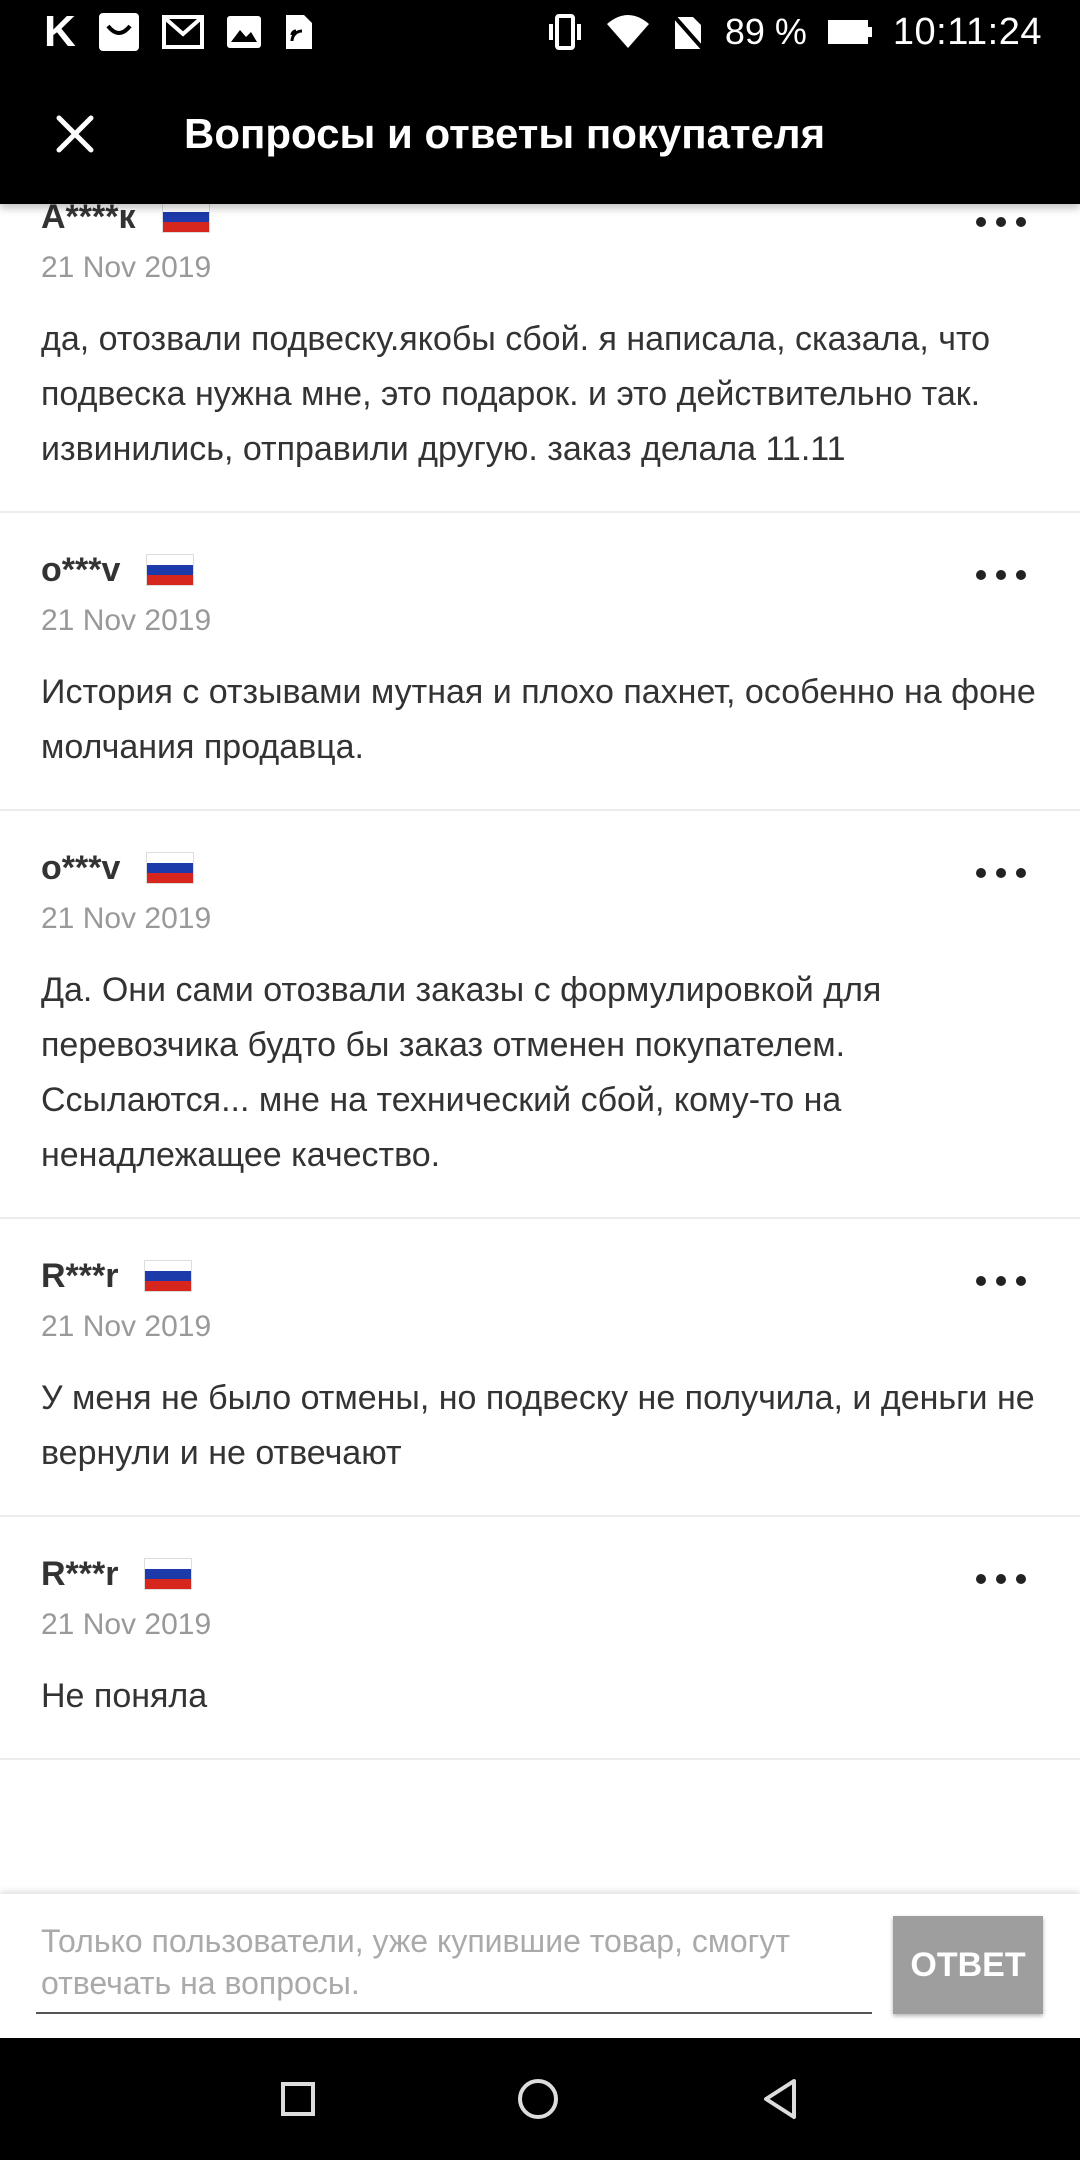  I want to click on gmail-icon, so click(182, 32).